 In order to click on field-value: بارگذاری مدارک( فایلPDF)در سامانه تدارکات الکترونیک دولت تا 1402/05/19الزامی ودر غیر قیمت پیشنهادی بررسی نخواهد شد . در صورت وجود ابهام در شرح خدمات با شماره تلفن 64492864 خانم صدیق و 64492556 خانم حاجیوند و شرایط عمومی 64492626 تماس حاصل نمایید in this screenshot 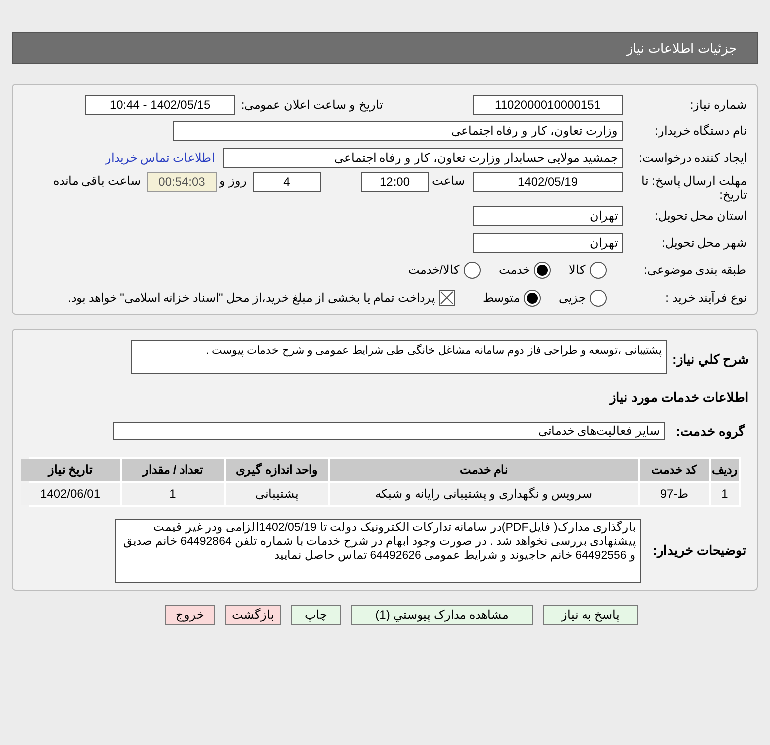, I will do `click(378, 551)`.